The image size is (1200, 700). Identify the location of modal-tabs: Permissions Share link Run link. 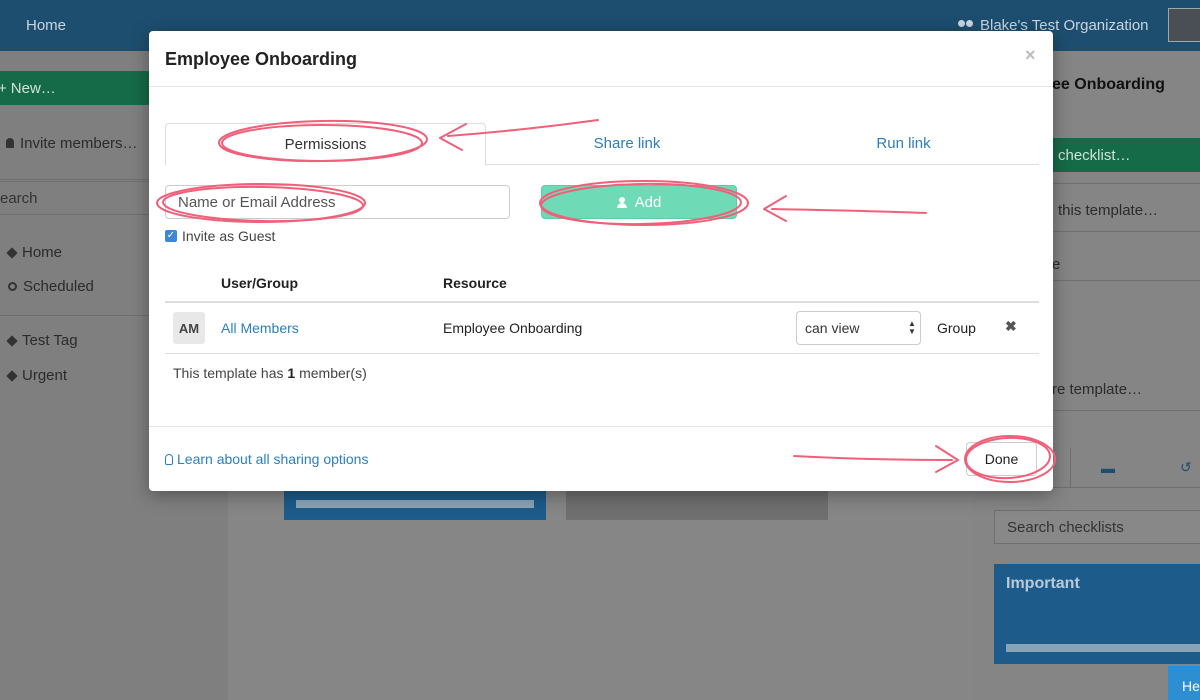
(602, 144).